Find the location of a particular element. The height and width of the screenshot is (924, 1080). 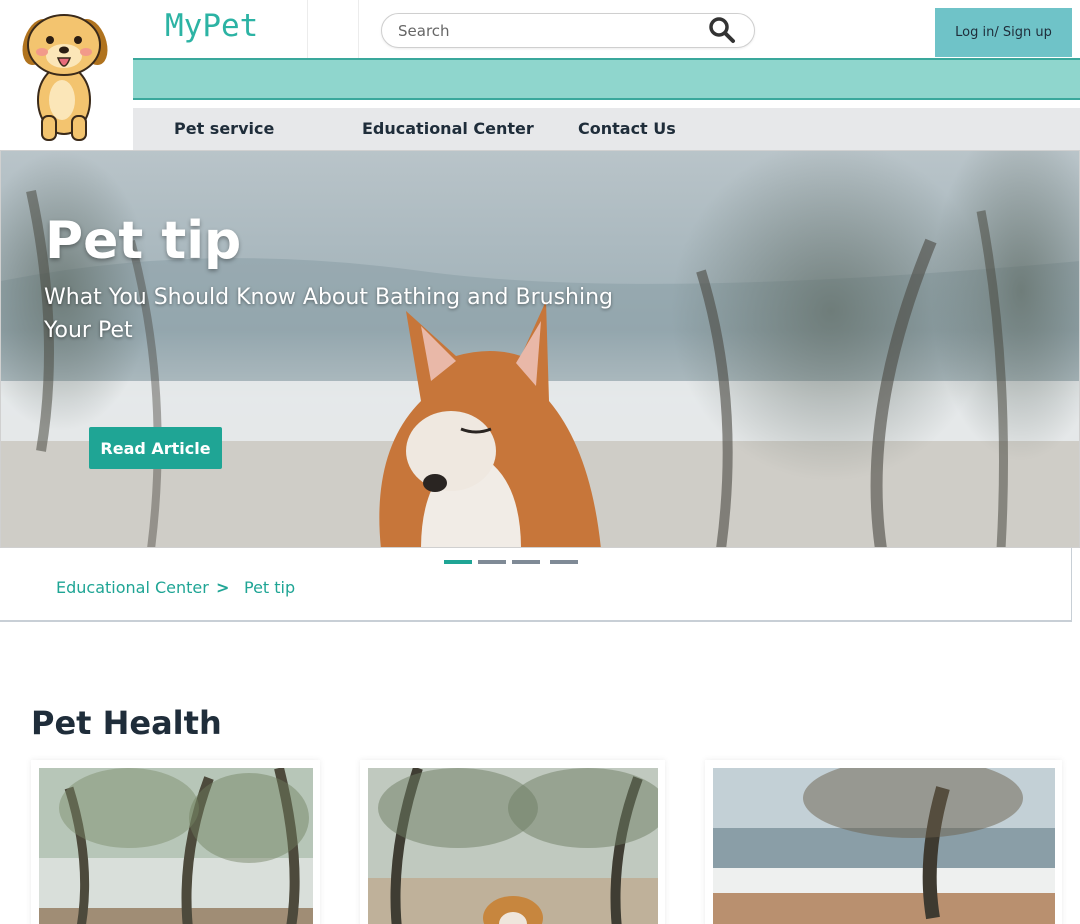

search-icon is located at coordinates (722, 30).